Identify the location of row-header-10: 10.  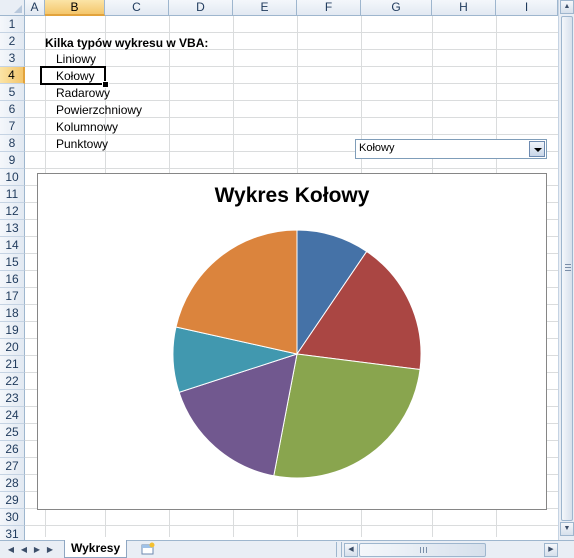
(12, 177).